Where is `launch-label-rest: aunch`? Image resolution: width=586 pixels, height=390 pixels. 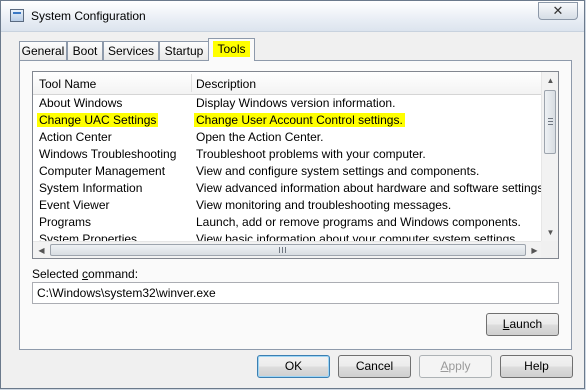 launch-label-rest: aunch is located at coordinates (526, 324).